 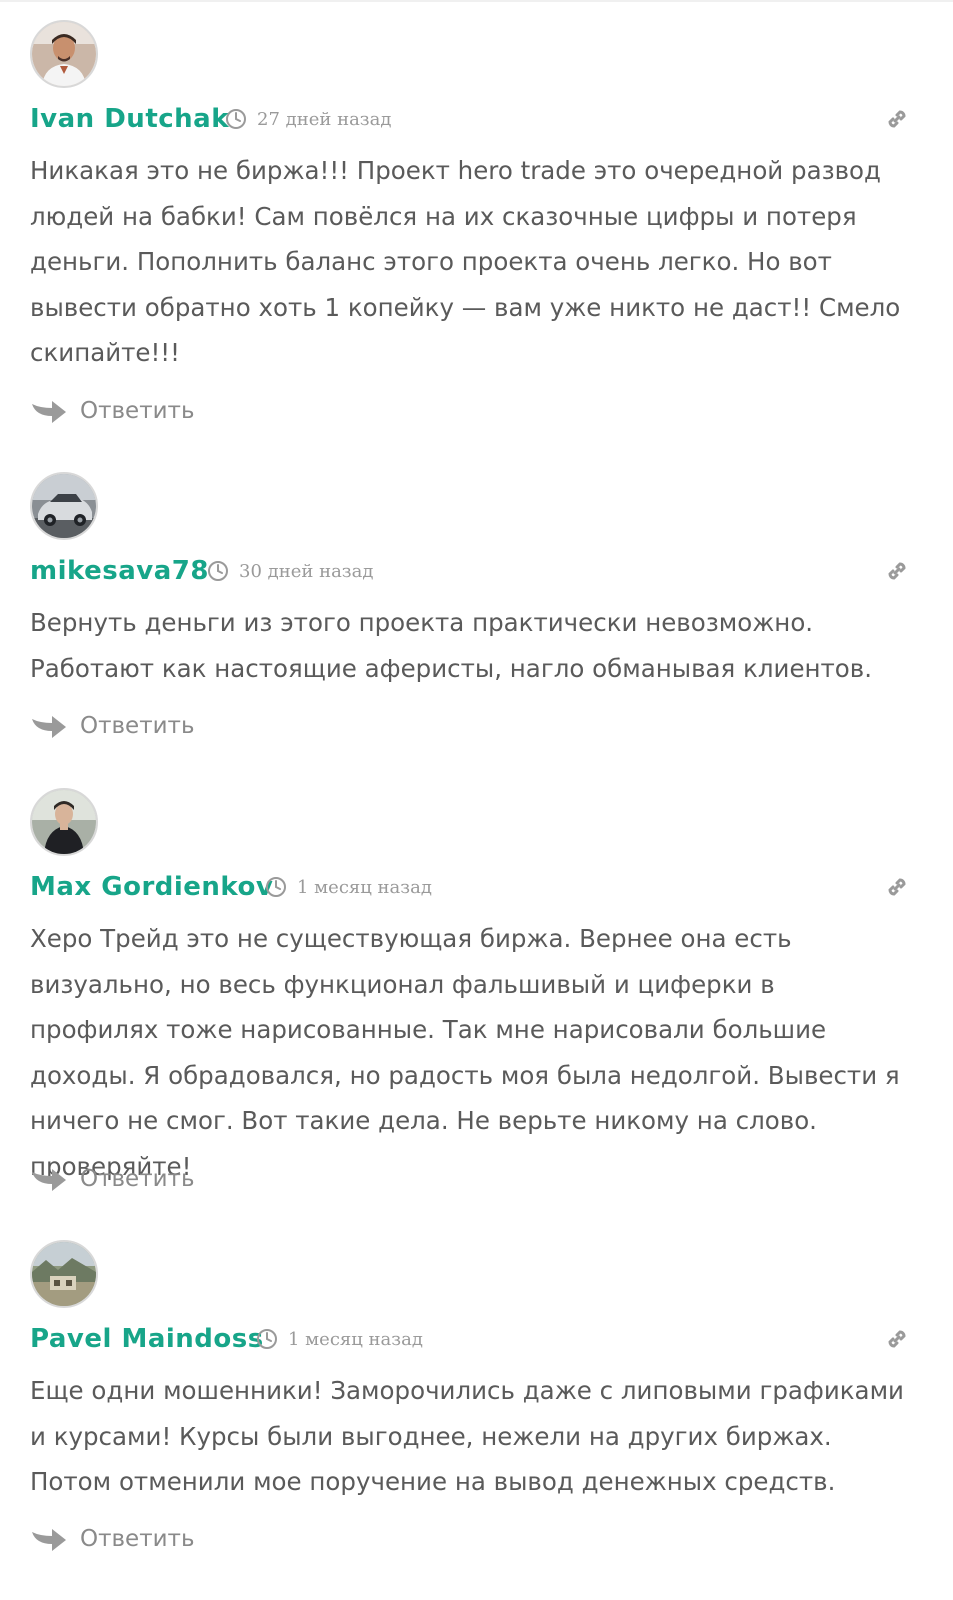 What do you see at coordinates (324, 119) in the screenshot?
I see `time-text: 27 дней назад` at bounding box center [324, 119].